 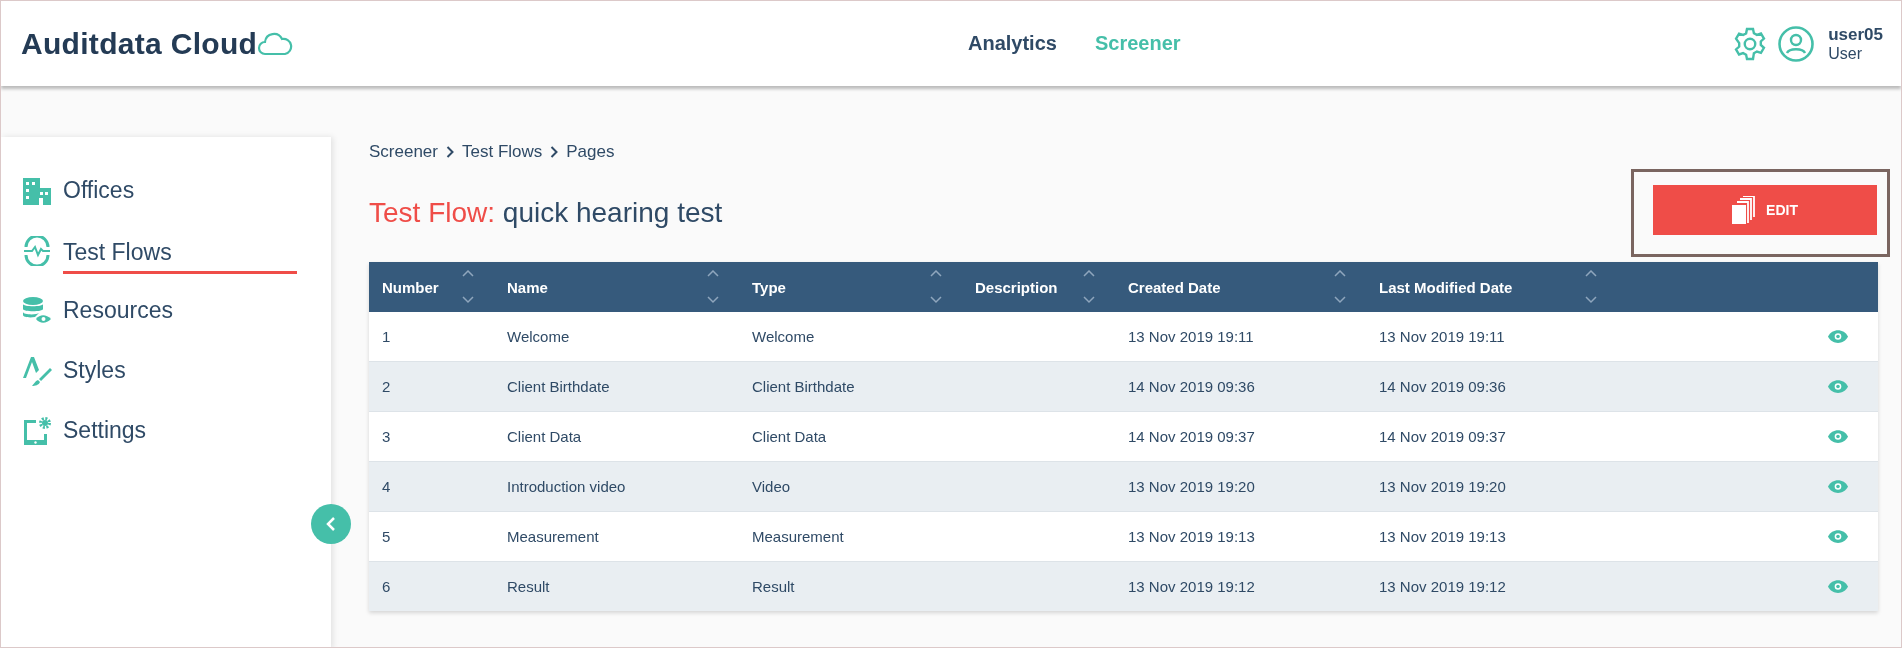 What do you see at coordinates (105, 431) in the screenshot?
I see `sidebar-item: Settings` at bounding box center [105, 431].